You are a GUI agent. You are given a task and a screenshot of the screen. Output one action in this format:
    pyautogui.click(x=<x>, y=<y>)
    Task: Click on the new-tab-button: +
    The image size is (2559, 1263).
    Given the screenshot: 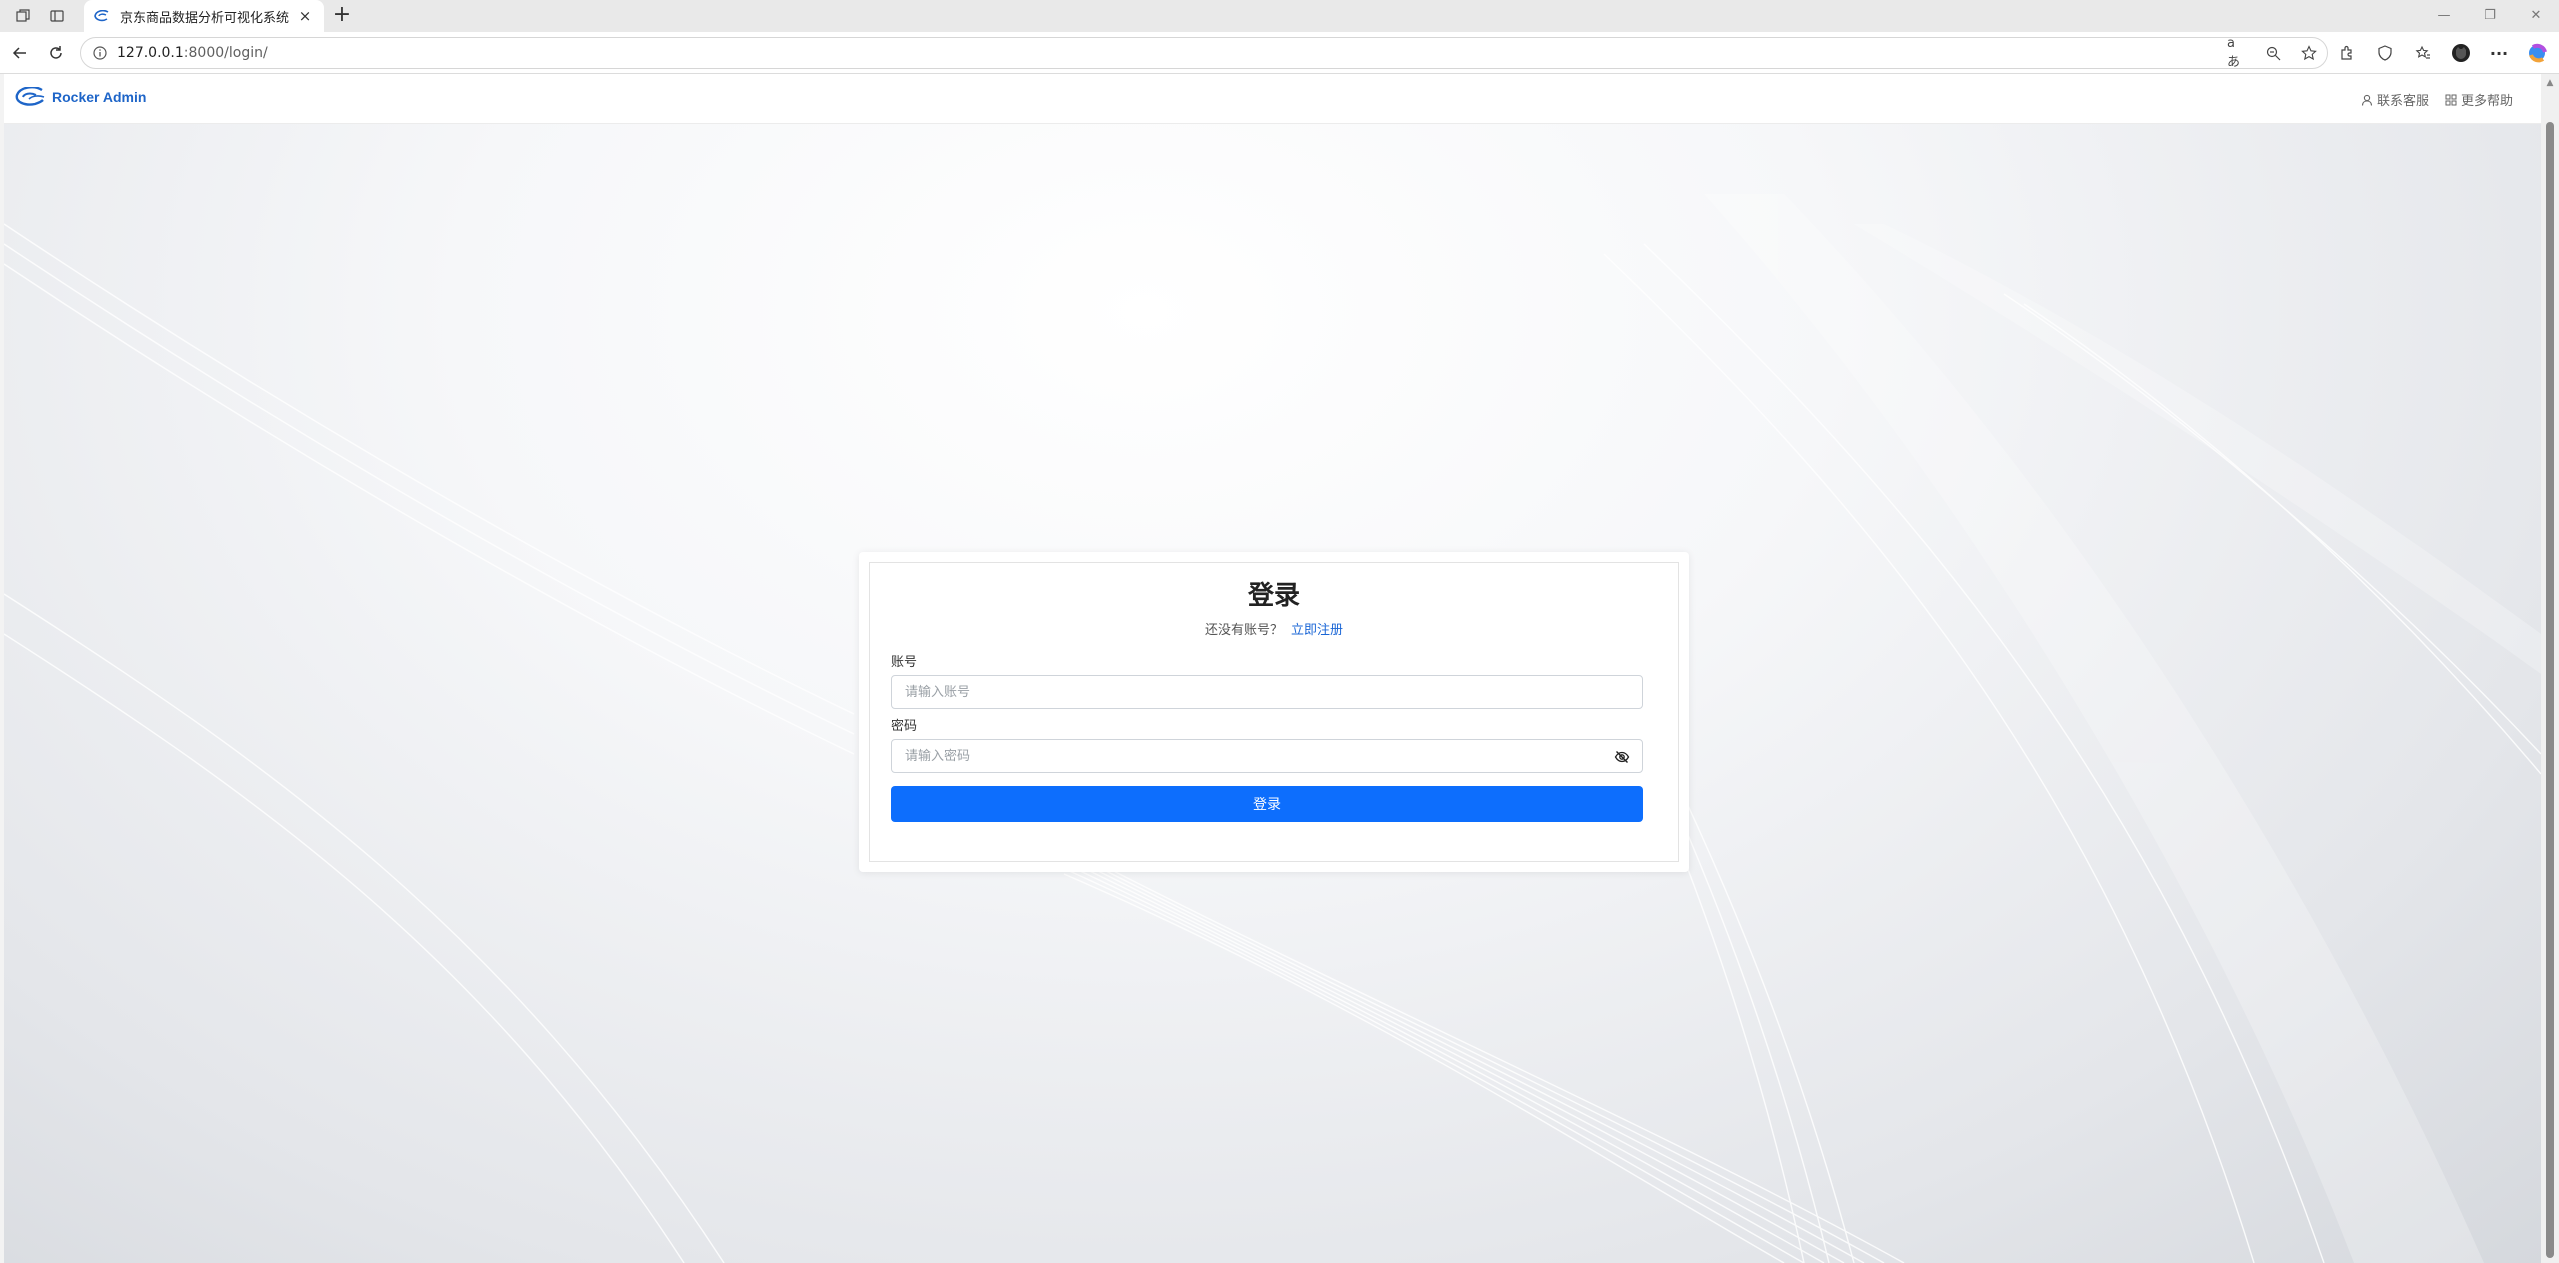 What is the action you would take?
    pyautogui.click(x=342, y=16)
    